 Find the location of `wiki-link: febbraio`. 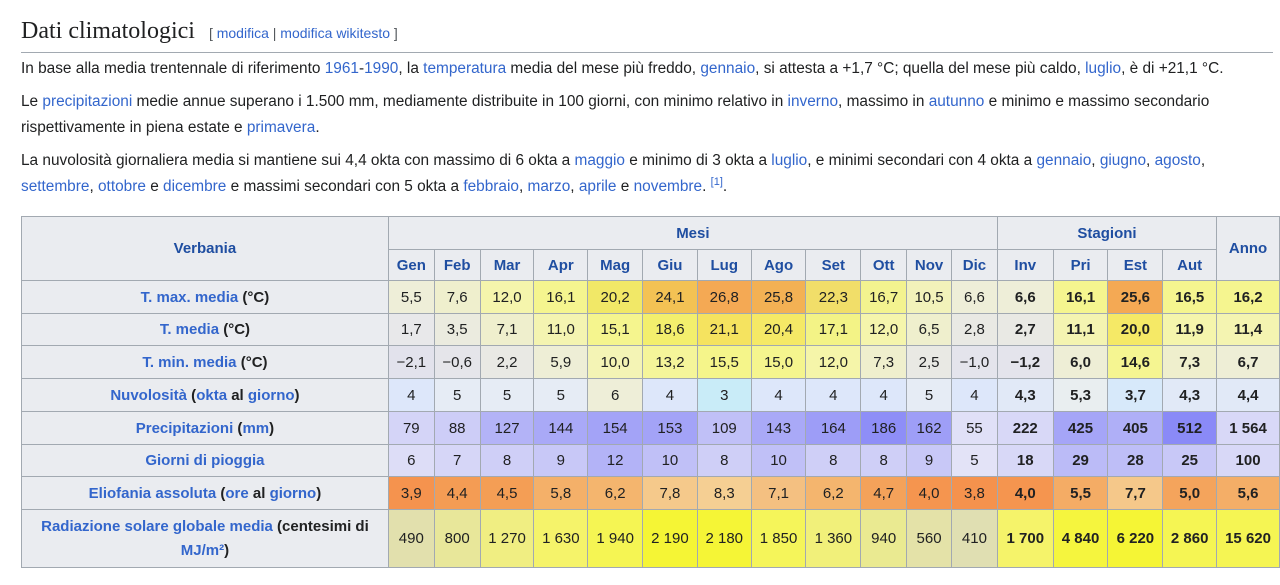

wiki-link: febbraio is located at coordinates (491, 186).